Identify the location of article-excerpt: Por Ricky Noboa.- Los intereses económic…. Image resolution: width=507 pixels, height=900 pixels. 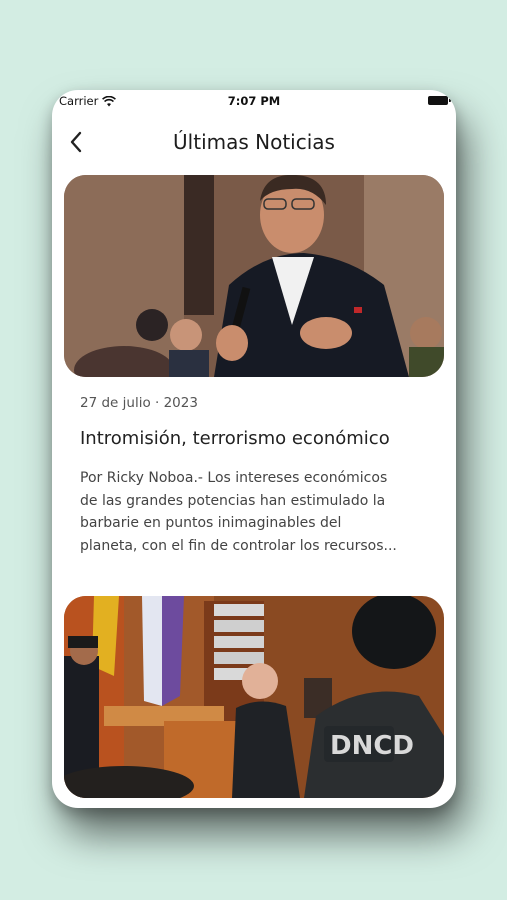
(256, 512).